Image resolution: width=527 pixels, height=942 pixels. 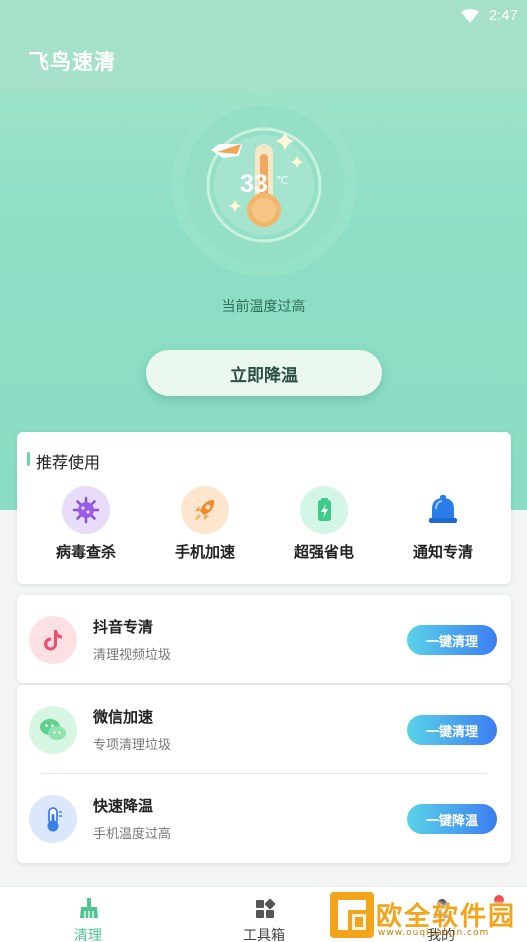 What do you see at coordinates (264, 373) in the screenshot?
I see `cool-down-button: 立即降温` at bounding box center [264, 373].